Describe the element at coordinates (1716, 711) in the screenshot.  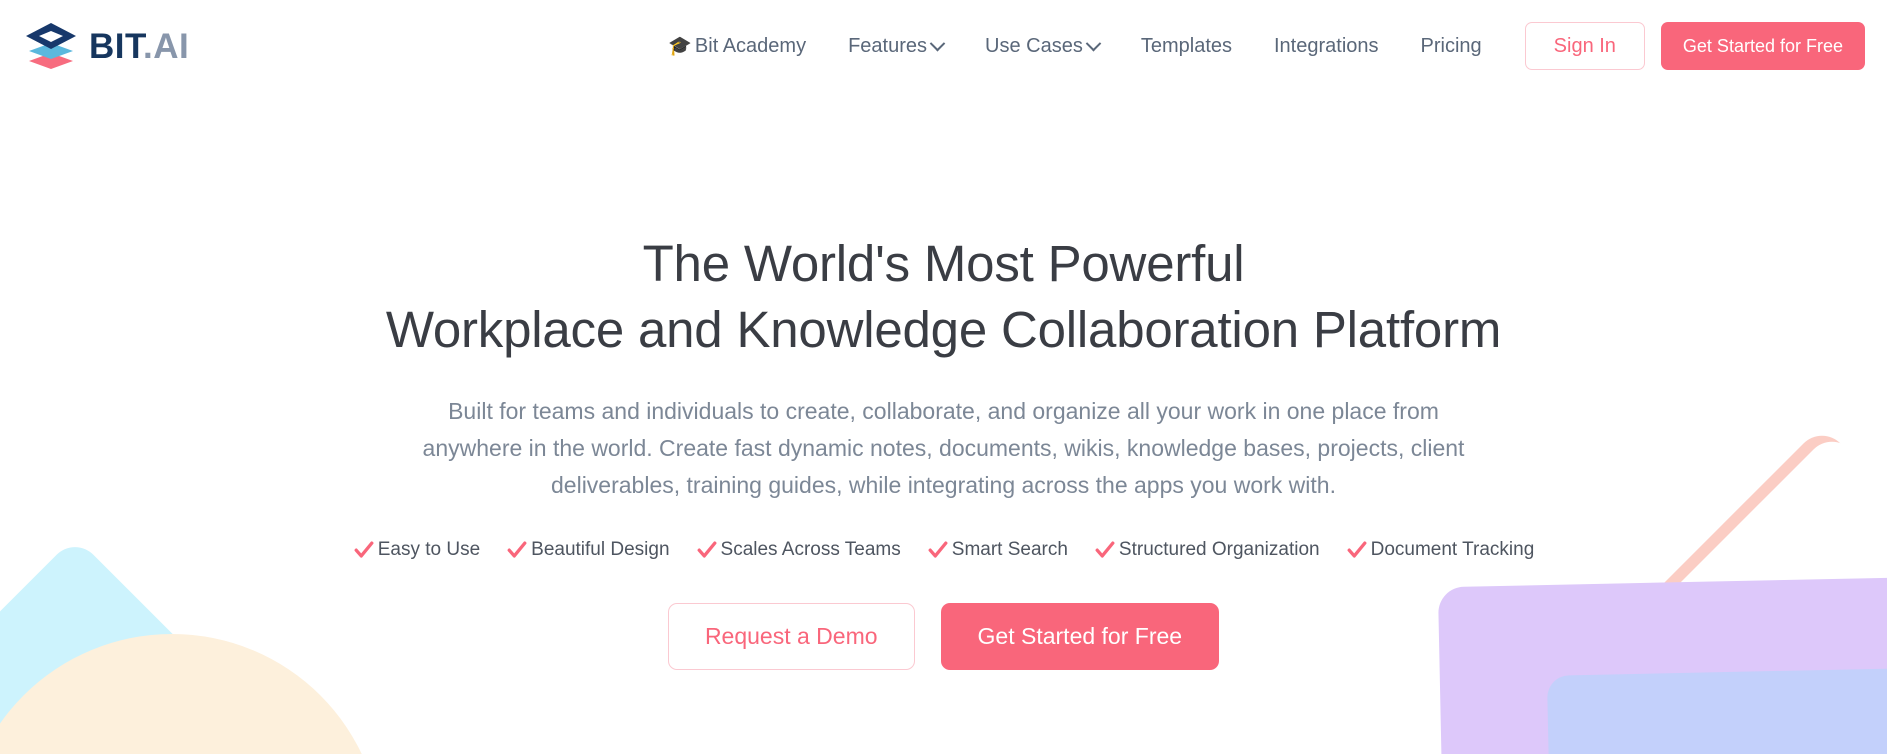
I see `blue-card-decoration` at that location.